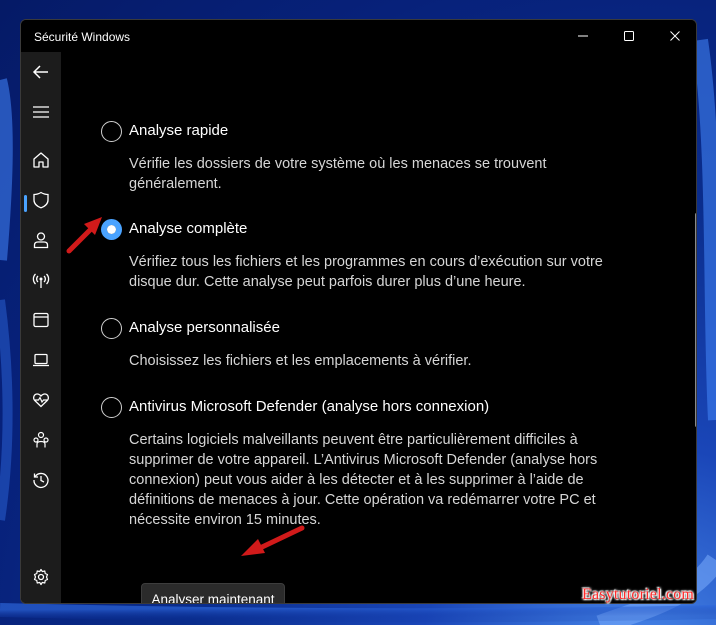 The height and width of the screenshot is (625, 716). I want to click on home-icon, so click(41, 160).